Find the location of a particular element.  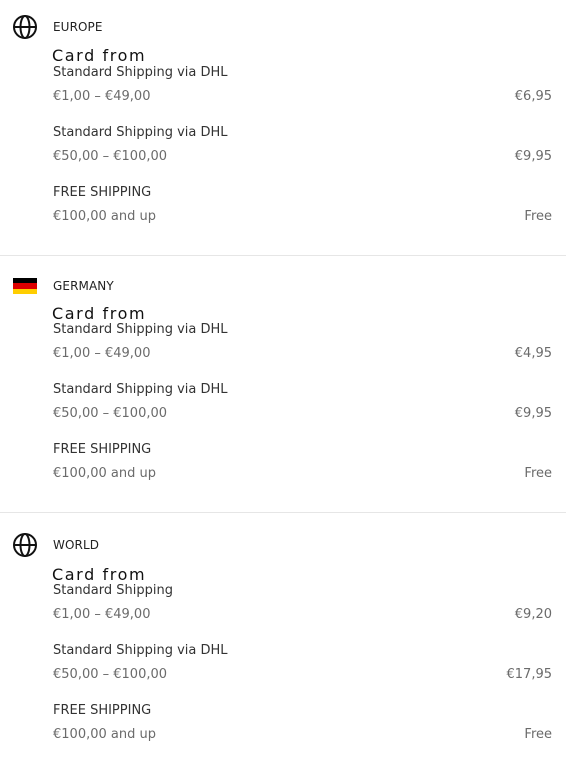

rate-price: €6,95 is located at coordinates (533, 96).